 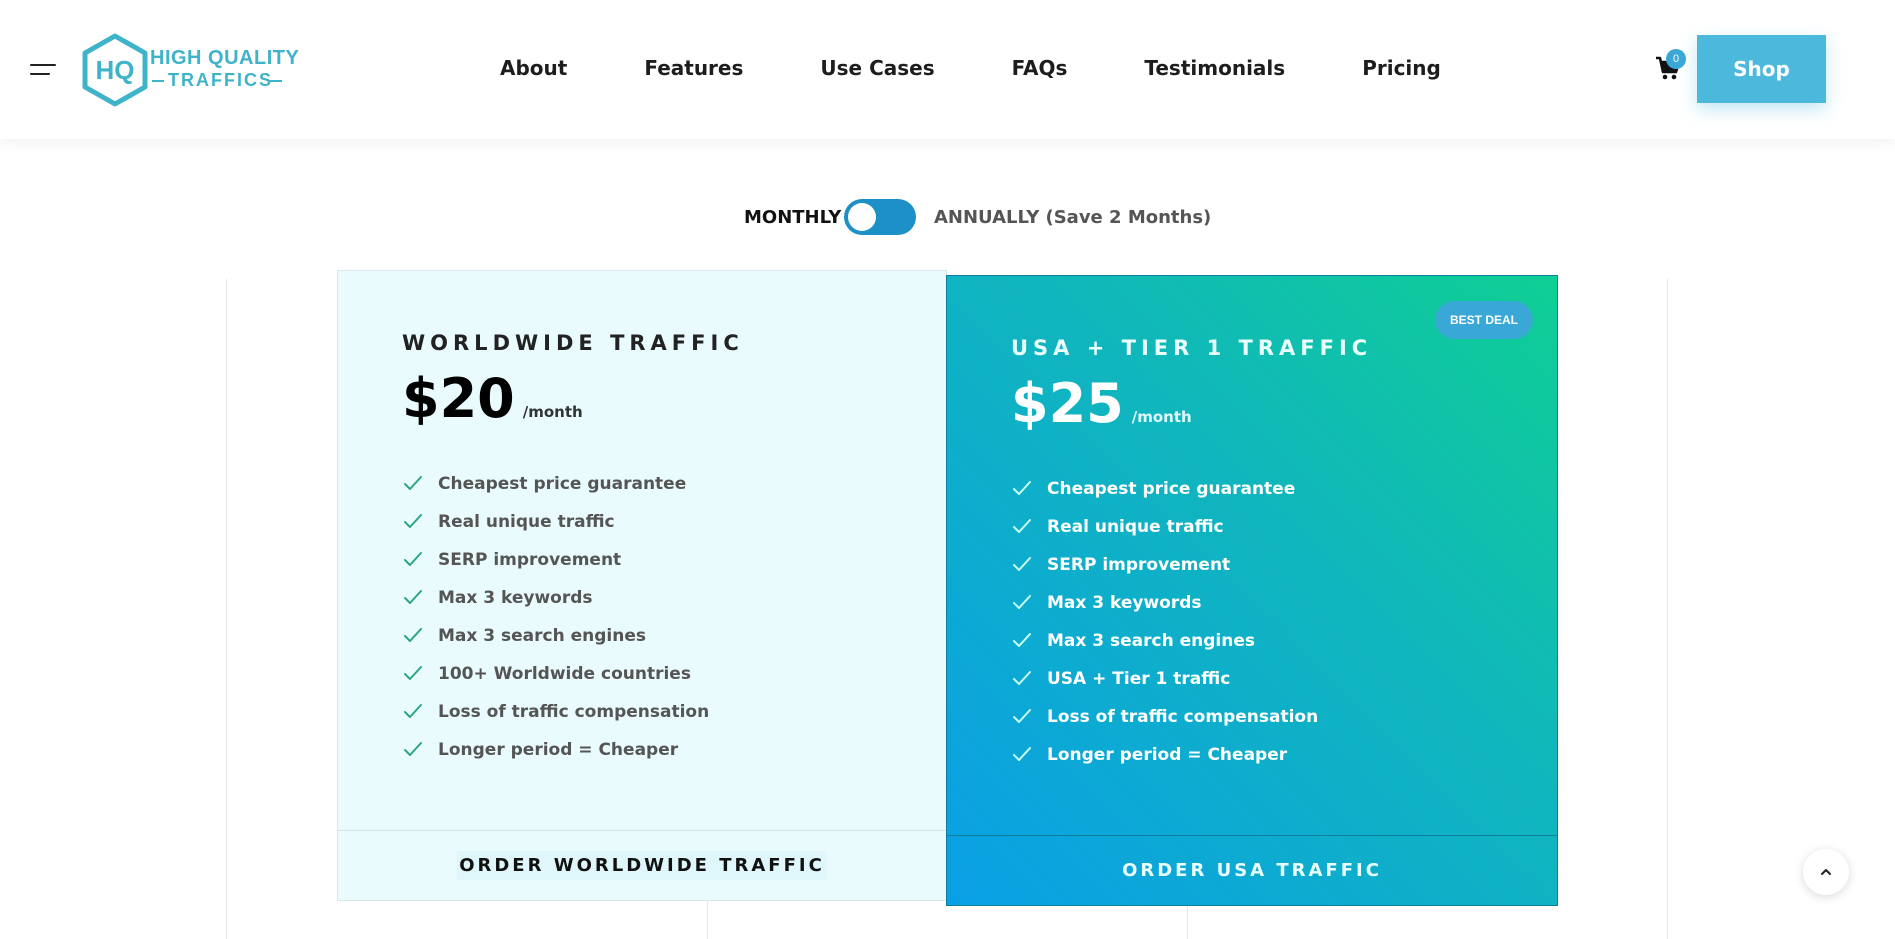 What do you see at coordinates (862, 217) in the screenshot?
I see `toggle-knob` at bounding box center [862, 217].